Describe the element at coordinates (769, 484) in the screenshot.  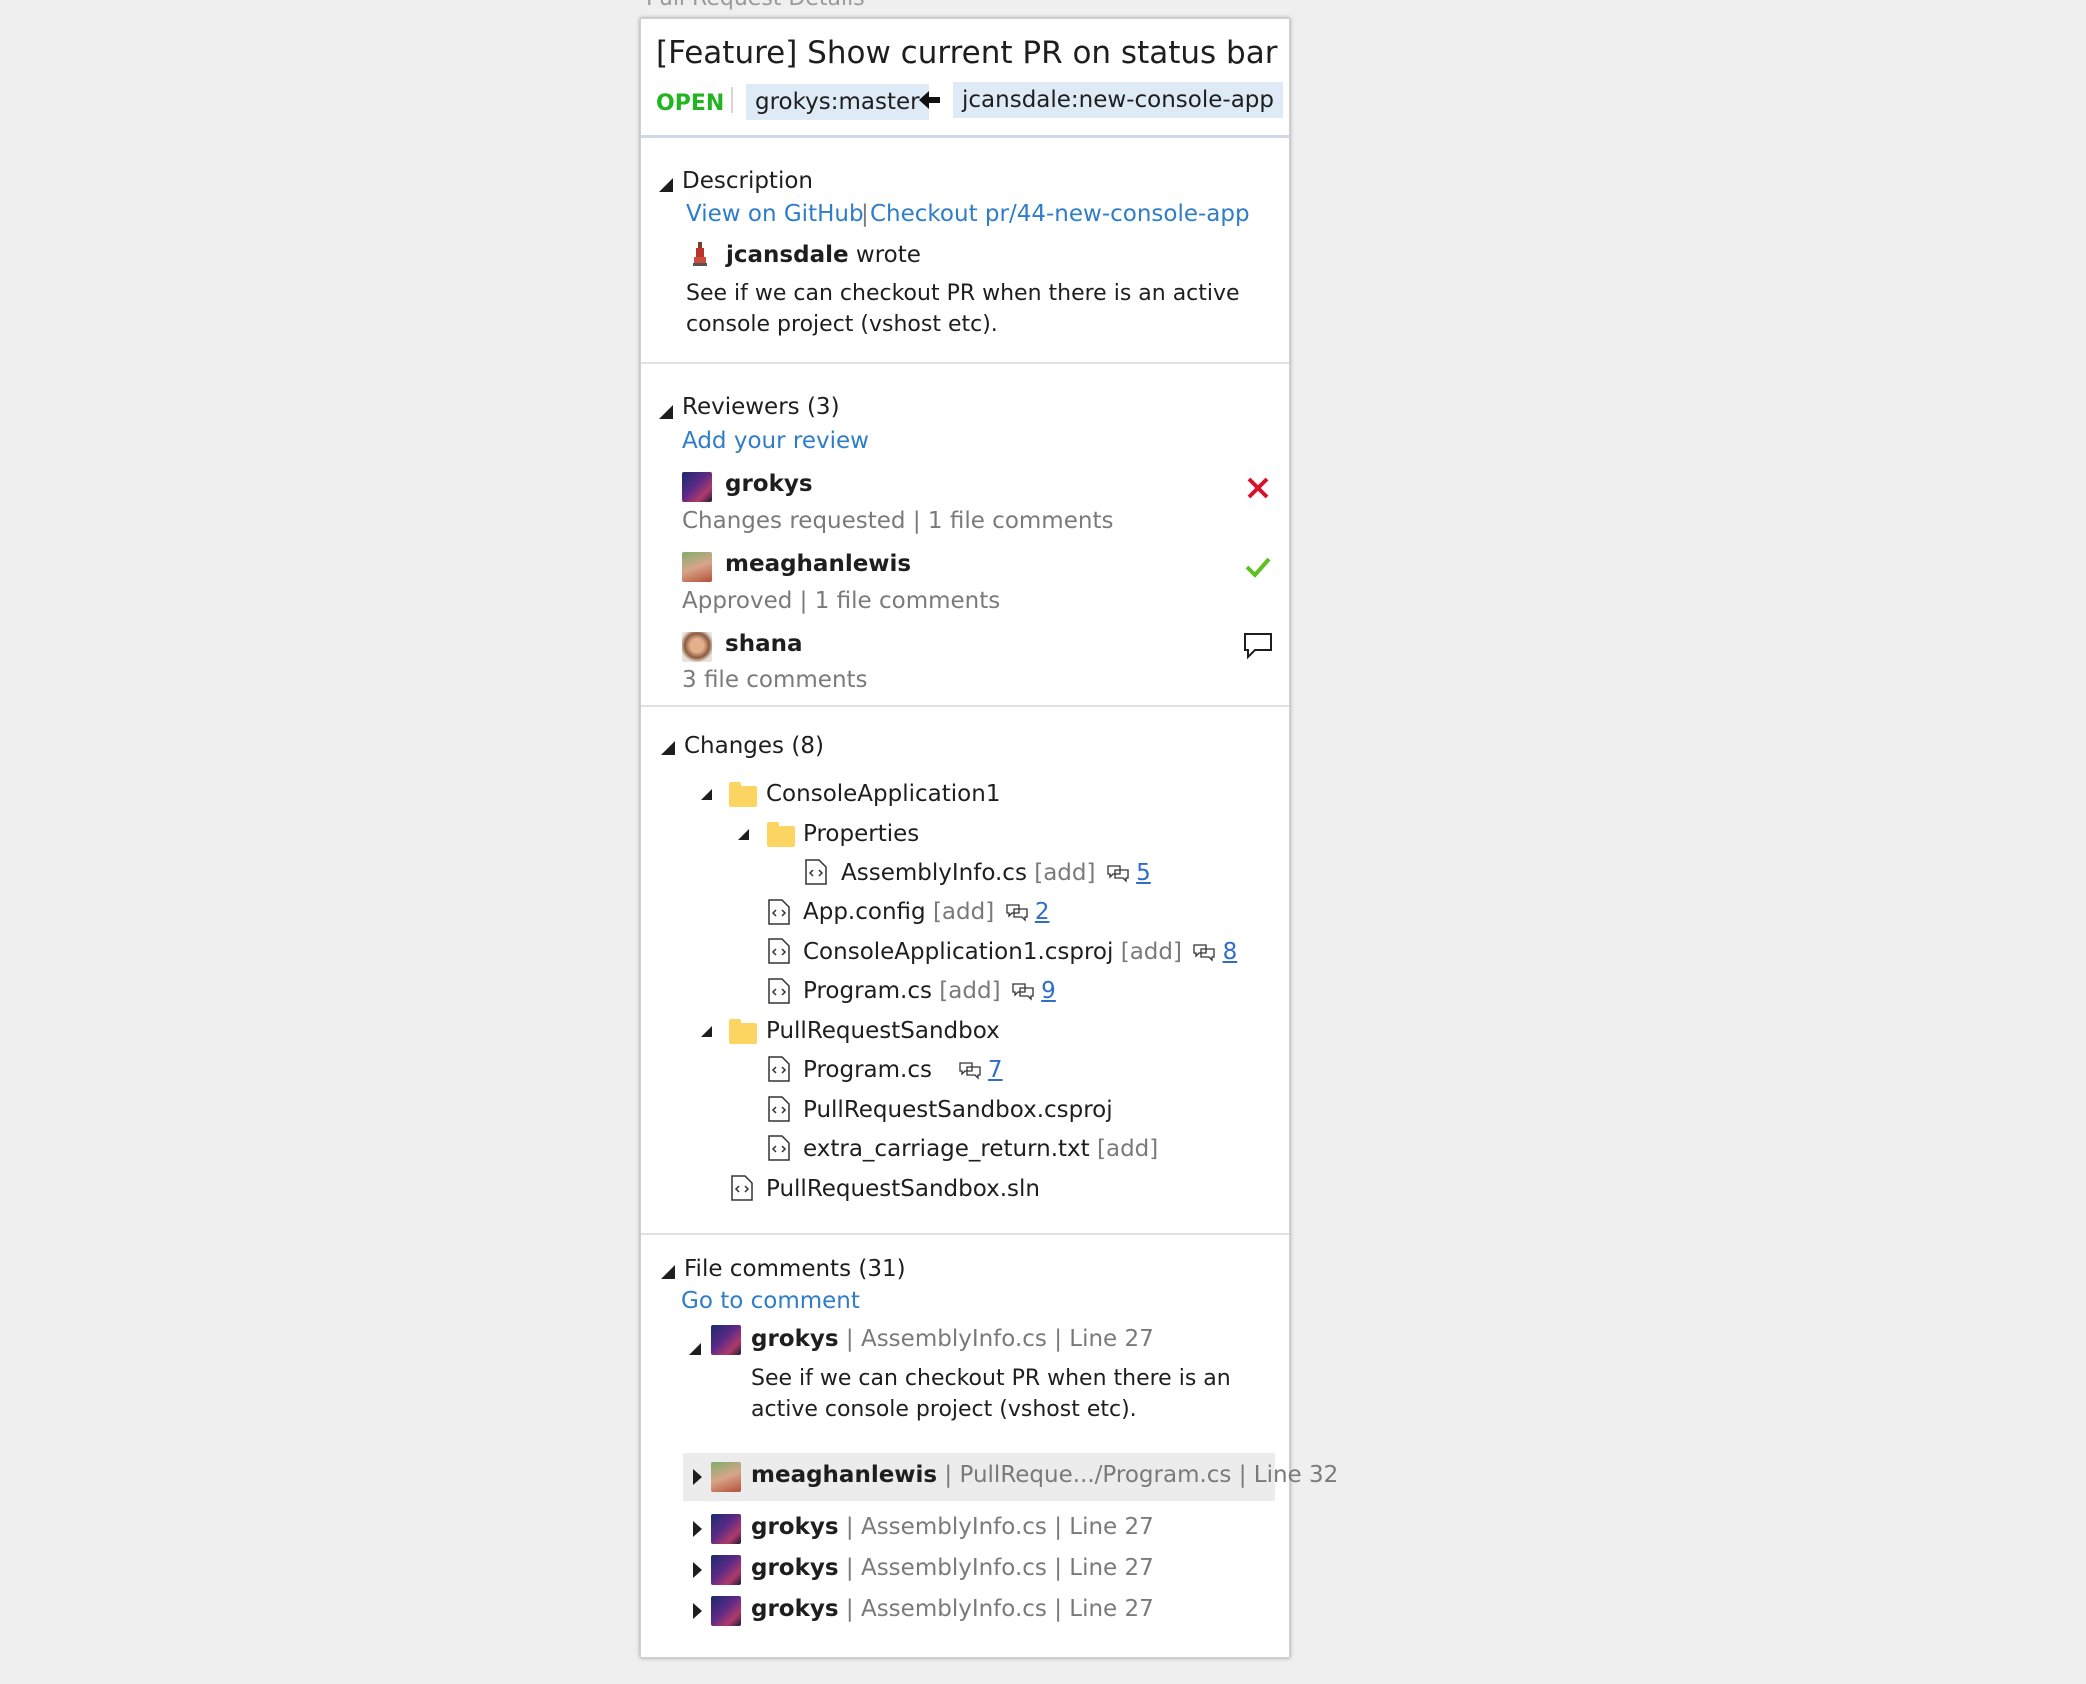
I see `reviewer-name: grokys` at that location.